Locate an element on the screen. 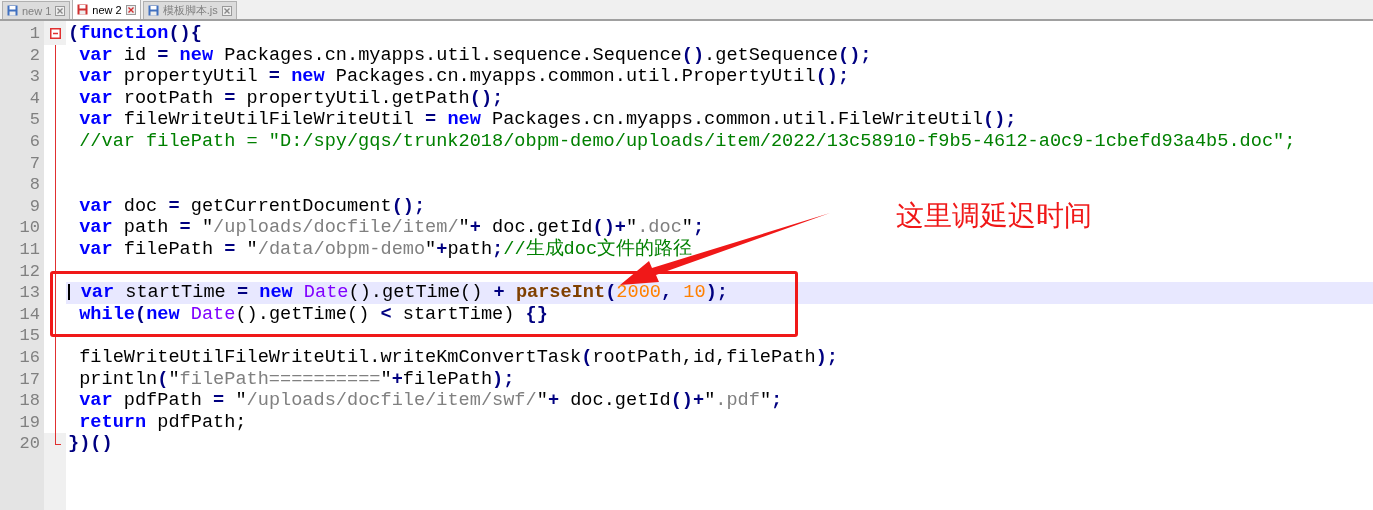 Image resolution: width=1373 pixels, height=510 pixels. line-number: 7 is located at coordinates (34, 163).